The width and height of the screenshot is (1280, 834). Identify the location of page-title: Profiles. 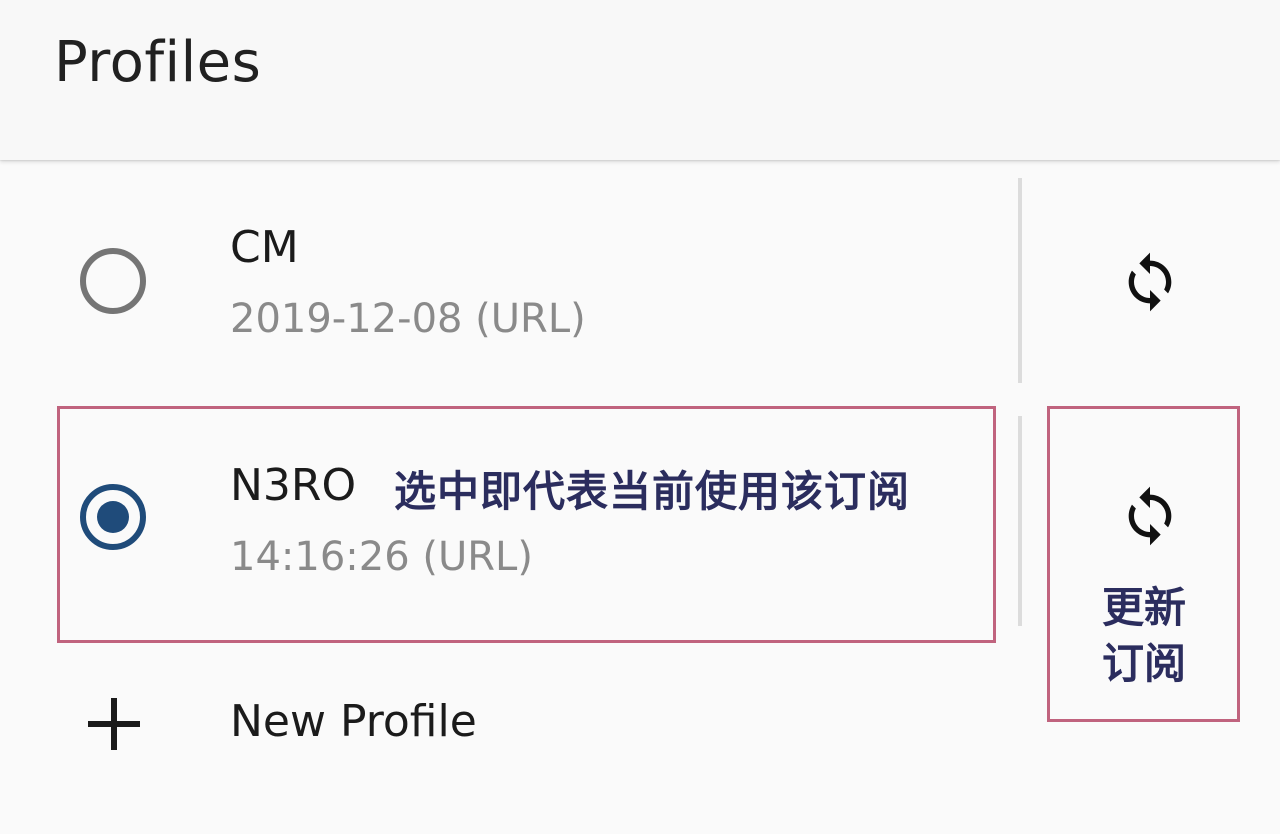
(158, 62).